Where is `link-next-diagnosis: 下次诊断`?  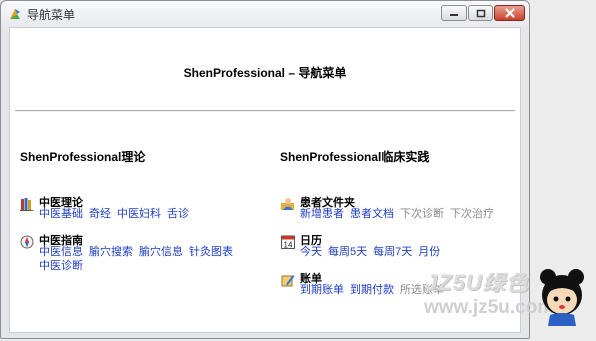 link-next-diagnosis: 下次诊断 is located at coordinates (422, 214).